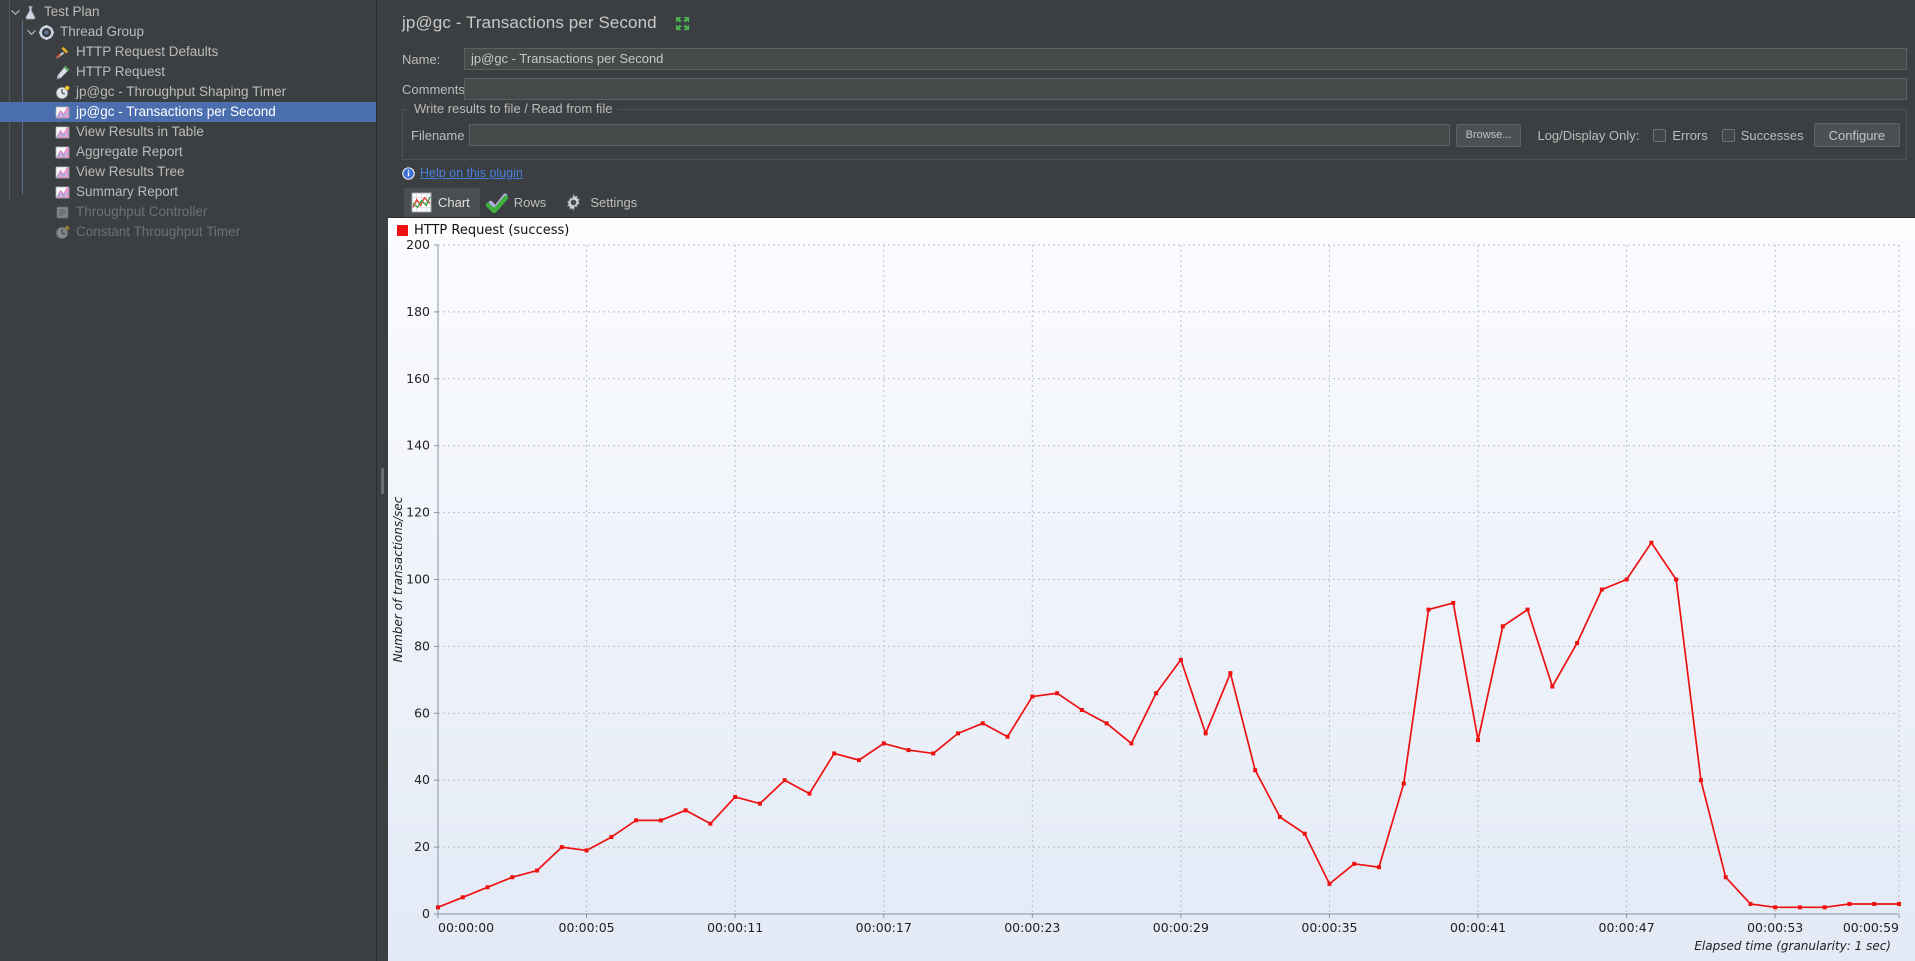 The height and width of the screenshot is (961, 1915). Describe the element at coordinates (188, 12) in the screenshot. I see `tree-item-test-plan: Test Plan` at that location.